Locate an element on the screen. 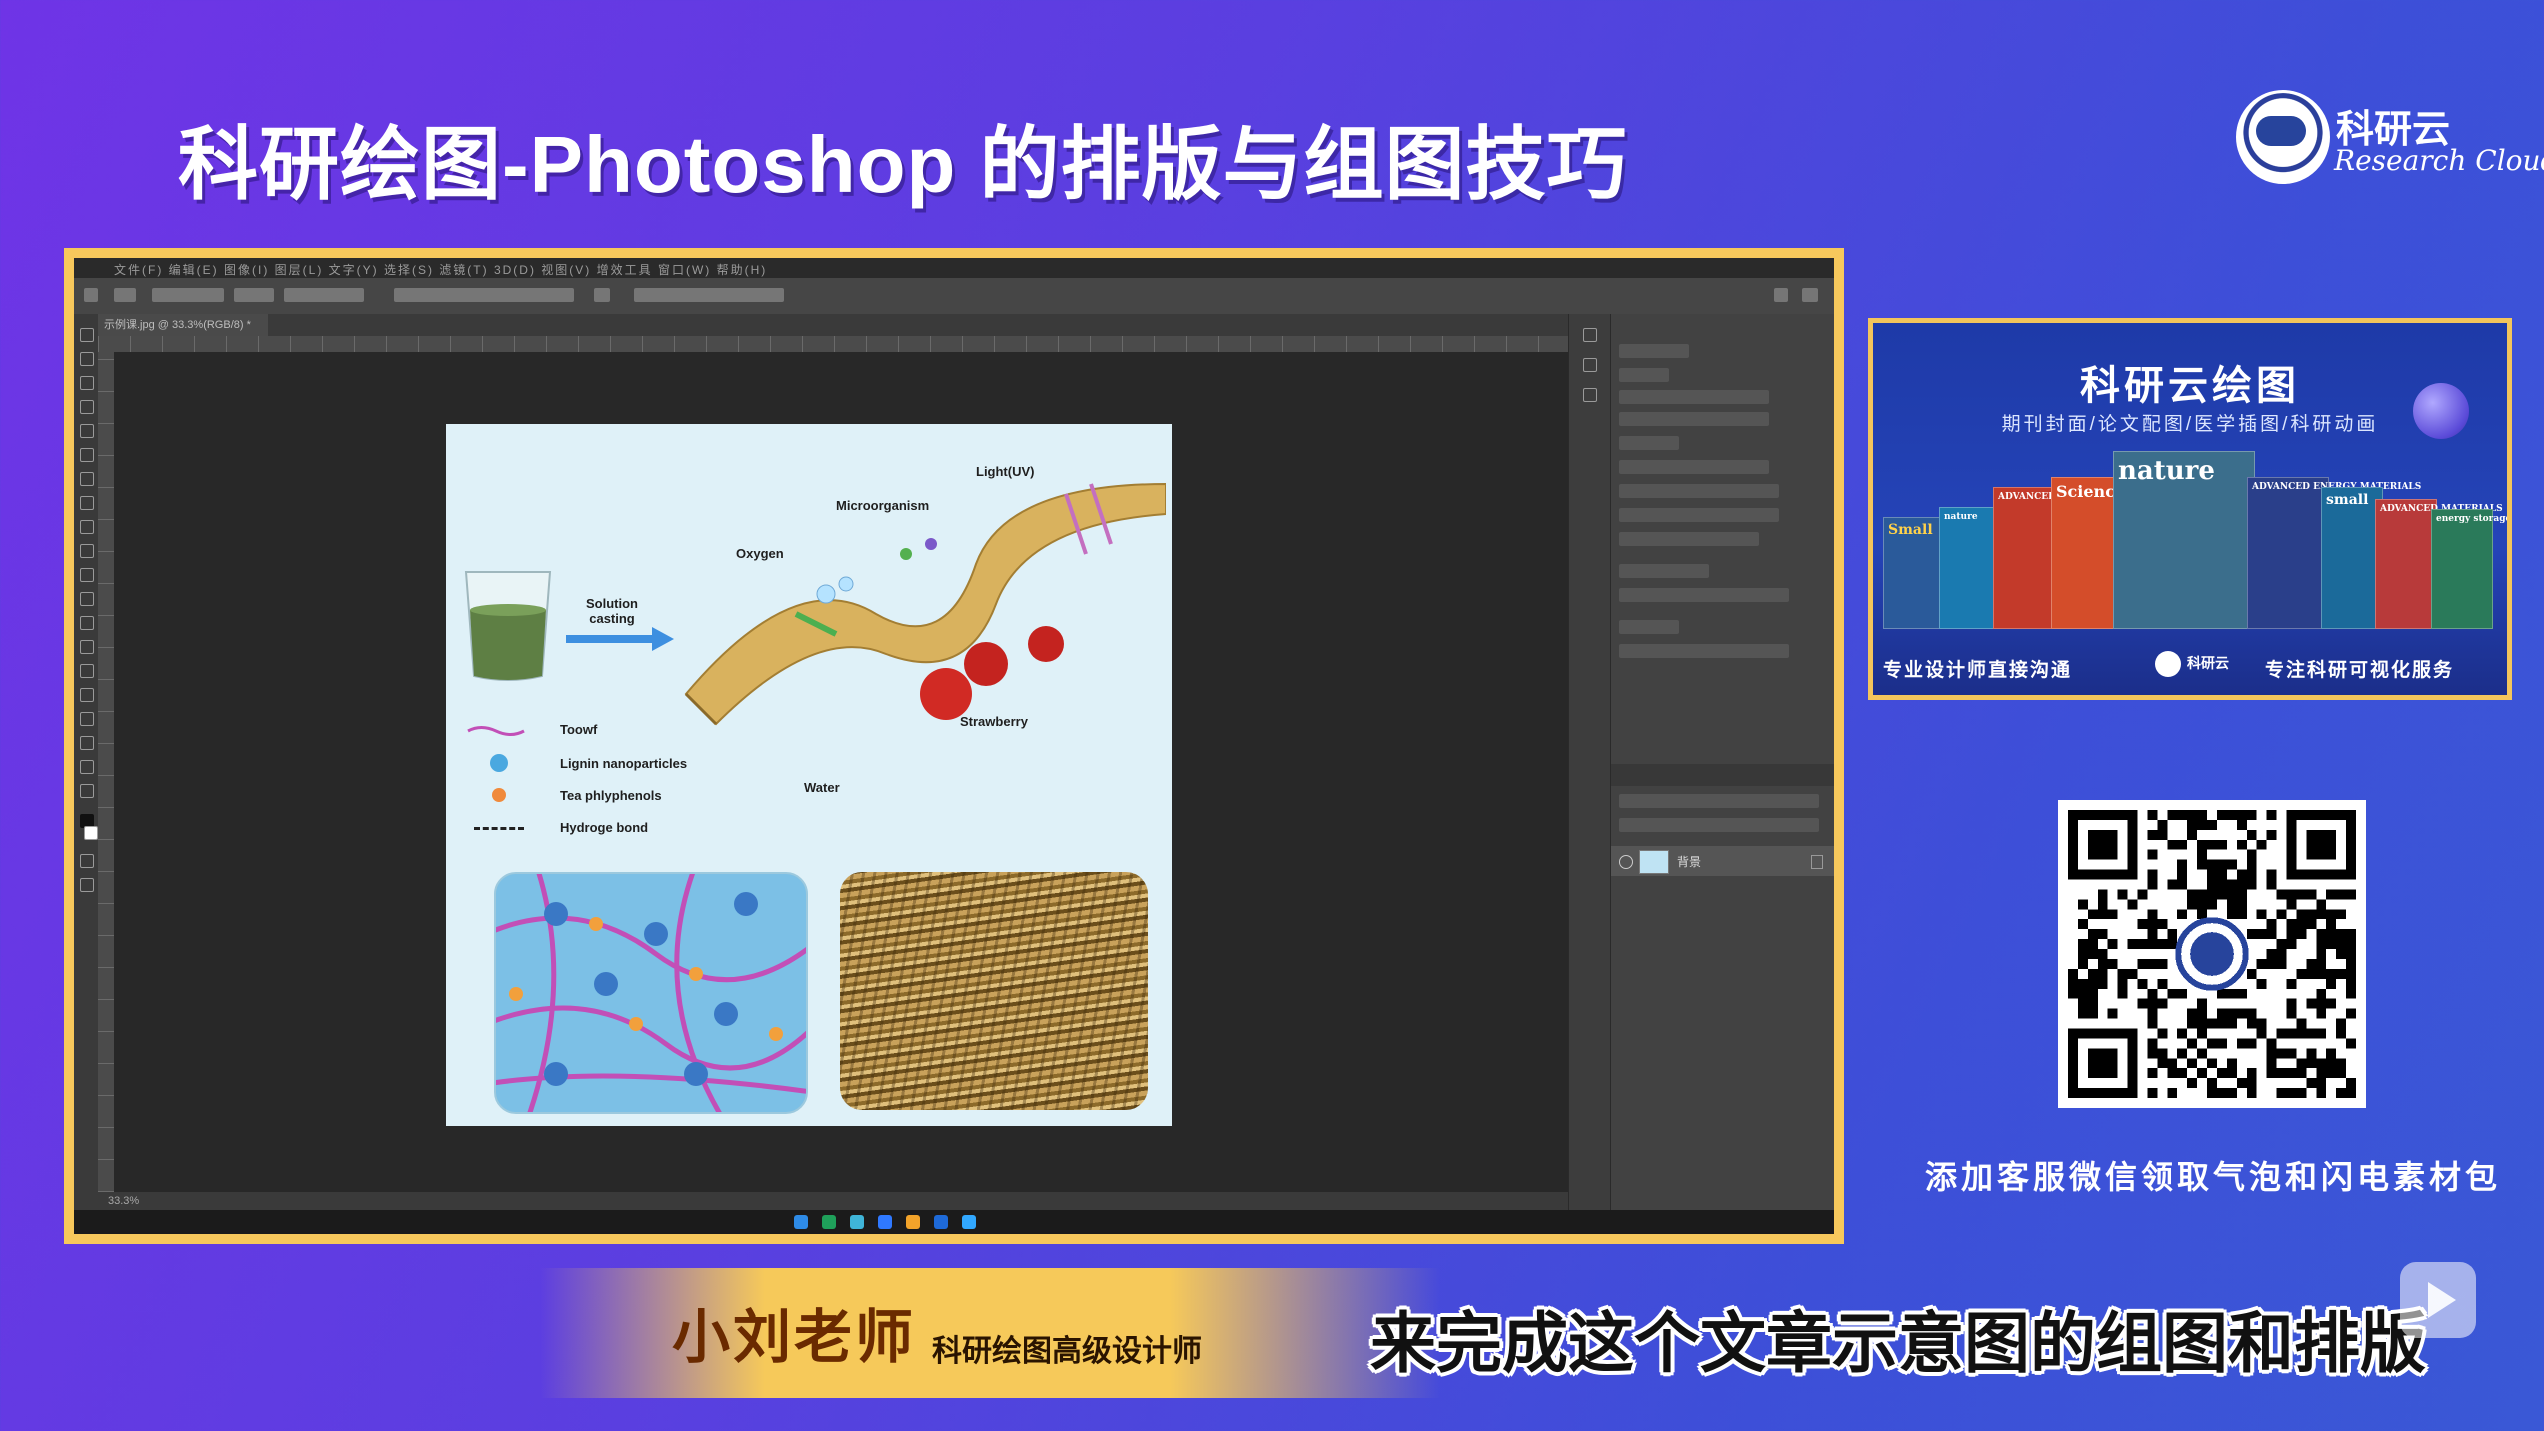 The image size is (2544, 1431). options-bar is located at coordinates (954, 296).